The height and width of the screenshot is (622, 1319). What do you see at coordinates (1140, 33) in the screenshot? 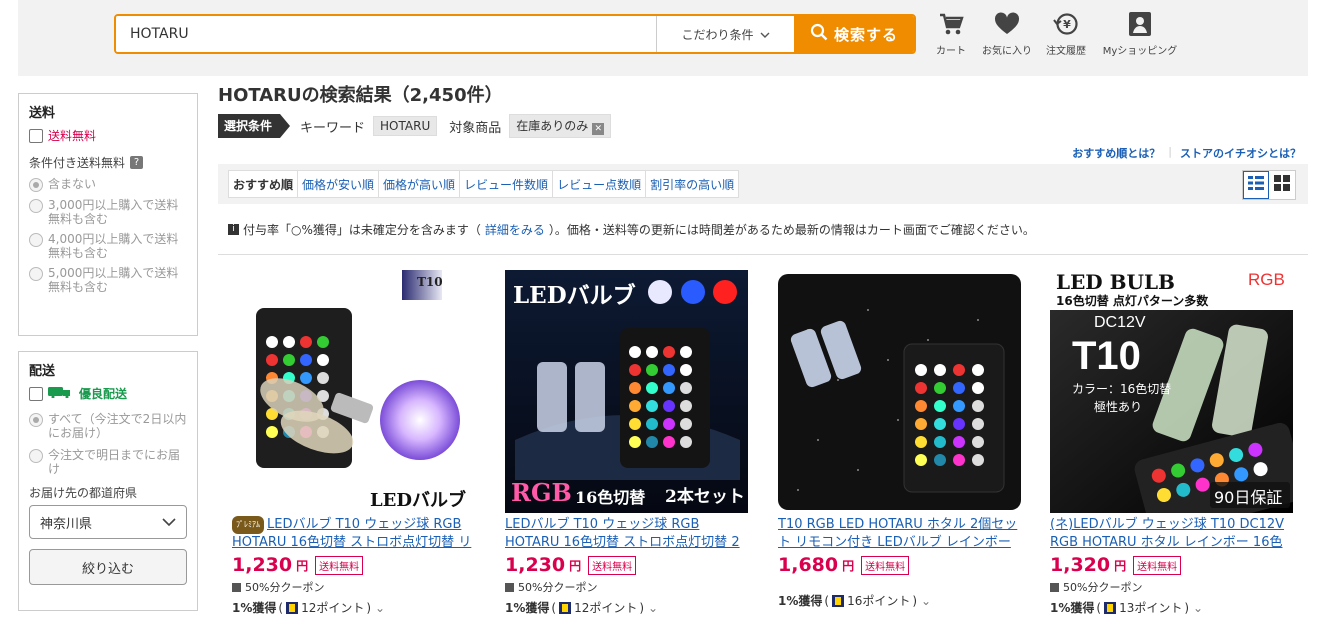
I see `my-shopping-link: Myショッピング` at bounding box center [1140, 33].